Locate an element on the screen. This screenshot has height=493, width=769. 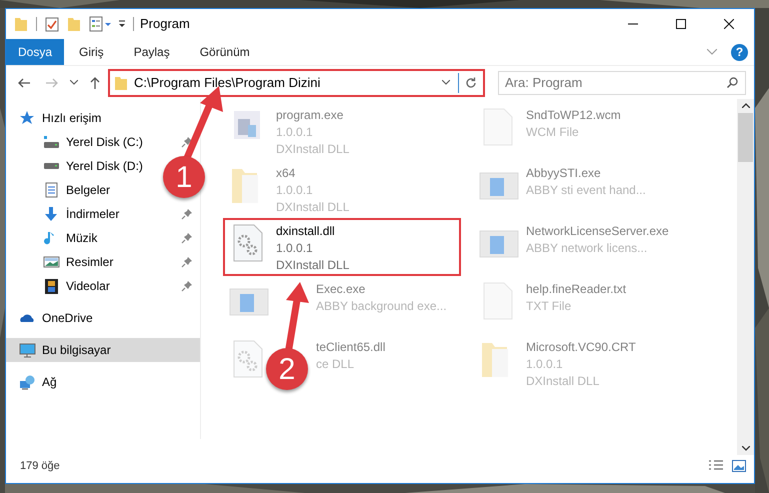
file-name: NetworkLicenseServer.exe is located at coordinates (597, 231).